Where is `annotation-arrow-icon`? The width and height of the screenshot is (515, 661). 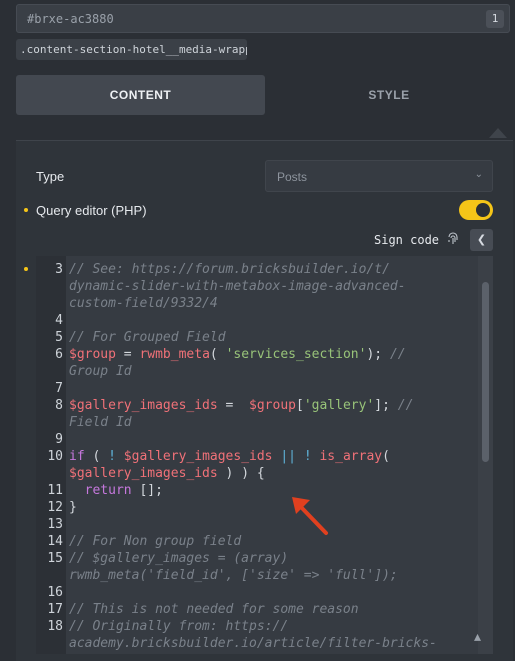 annotation-arrow-icon is located at coordinates (310, 516).